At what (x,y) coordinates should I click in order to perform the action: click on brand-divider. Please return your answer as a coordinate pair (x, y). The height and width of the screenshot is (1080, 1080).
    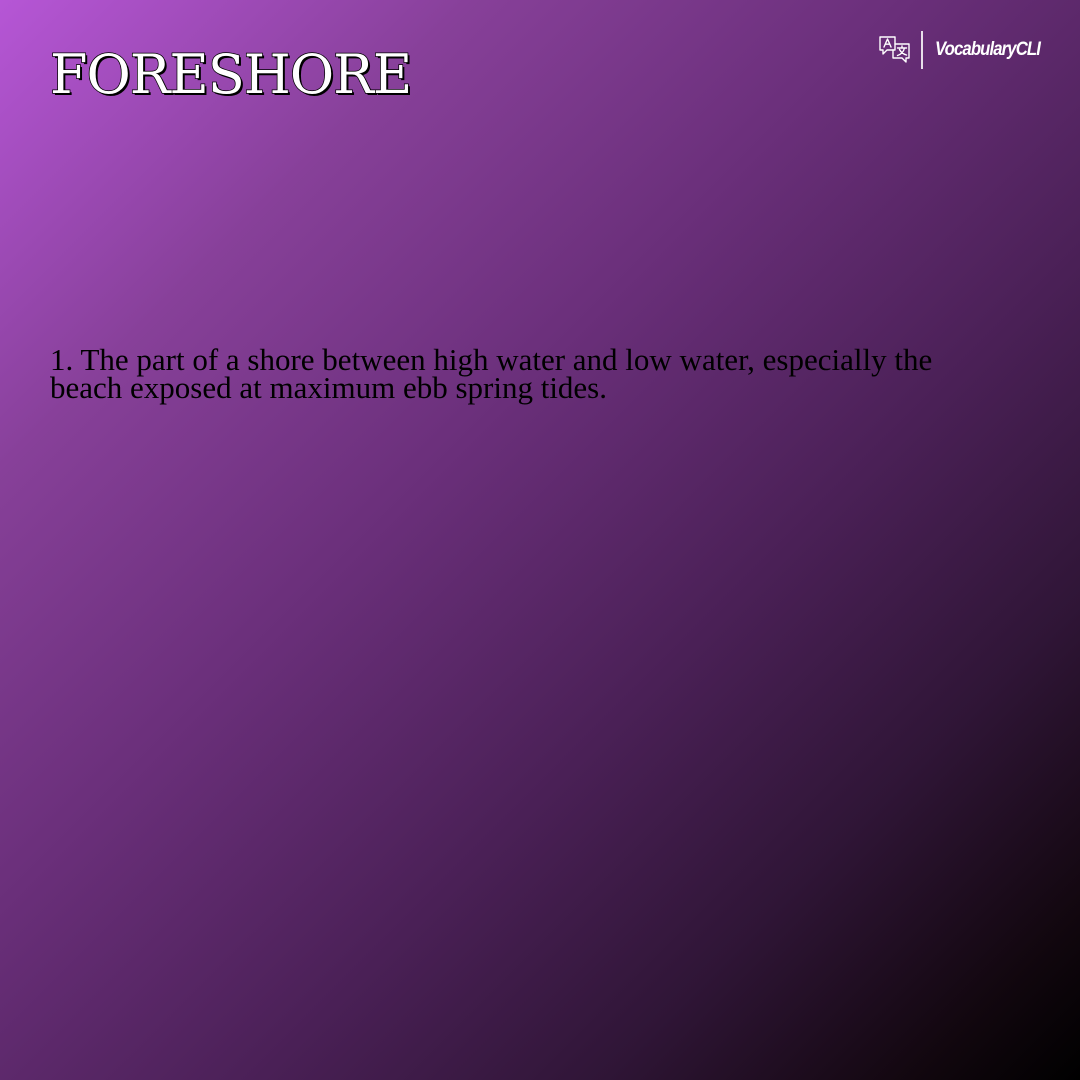
    Looking at the image, I should click on (922, 50).